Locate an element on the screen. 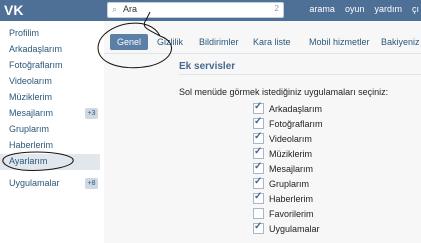 This screenshot has width=421, height=243. menu-item-label: Ayarlarım is located at coordinates (28, 161).